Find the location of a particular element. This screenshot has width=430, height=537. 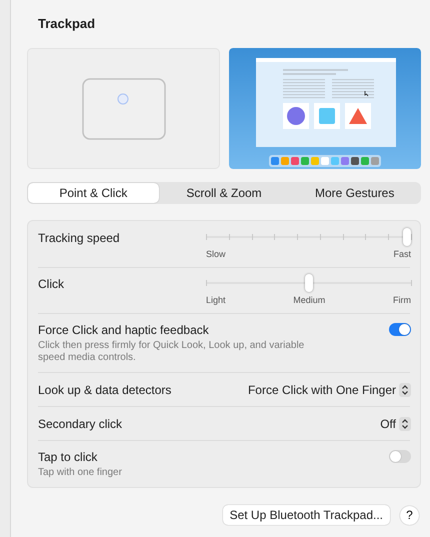

tab: Scroll & Zoom is located at coordinates (224, 193).